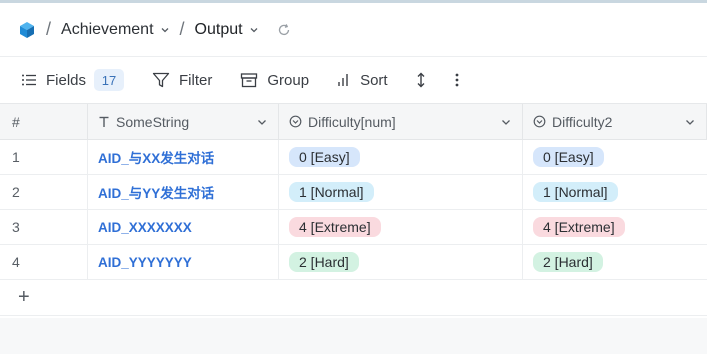 This screenshot has height=354, width=707. Describe the element at coordinates (284, 30) in the screenshot. I see `refresh-icon` at that location.